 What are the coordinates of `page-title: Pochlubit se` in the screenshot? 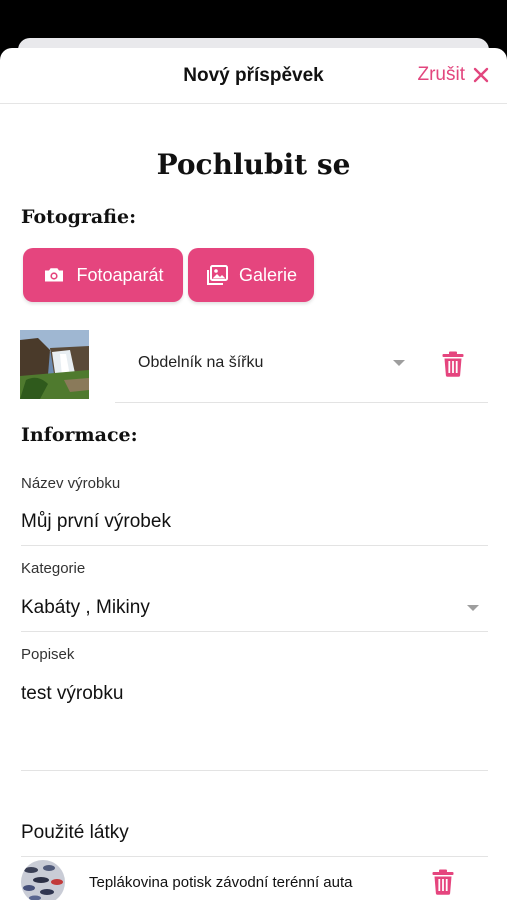 It's located at (253, 164).